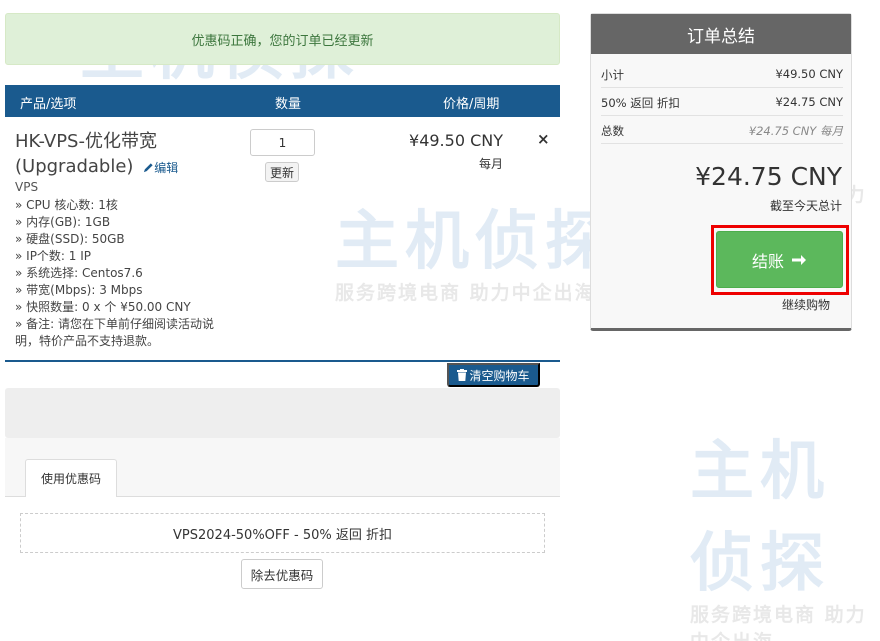 The width and height of the screenshot is (880, 641). I want to click on option-item: » 系统选择: Centos7.6, so click(79, 273).